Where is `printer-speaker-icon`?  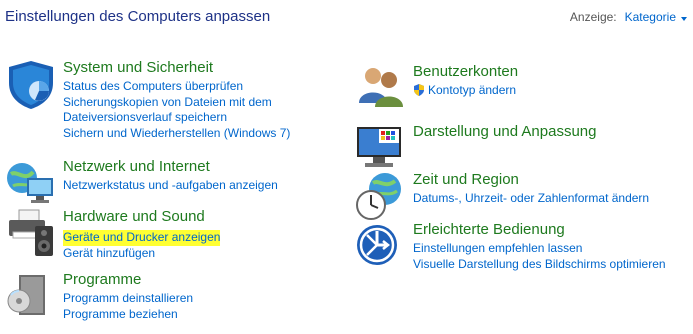
printer-speaker-icon is located at coordinates (31, 234).